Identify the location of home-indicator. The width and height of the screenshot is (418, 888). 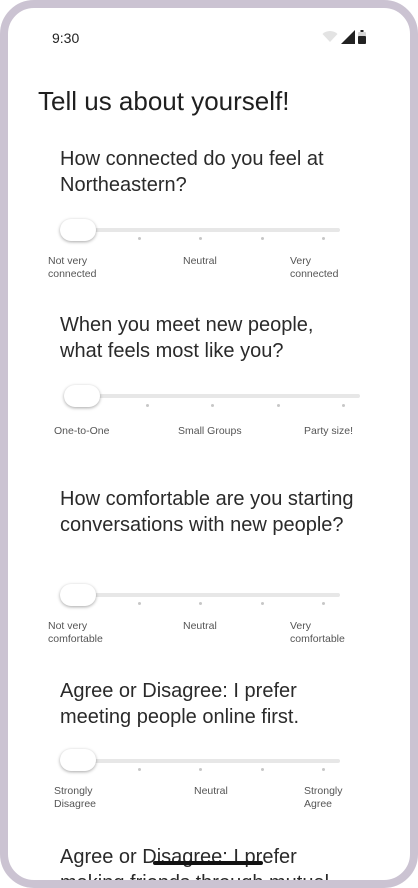
(208, 863).